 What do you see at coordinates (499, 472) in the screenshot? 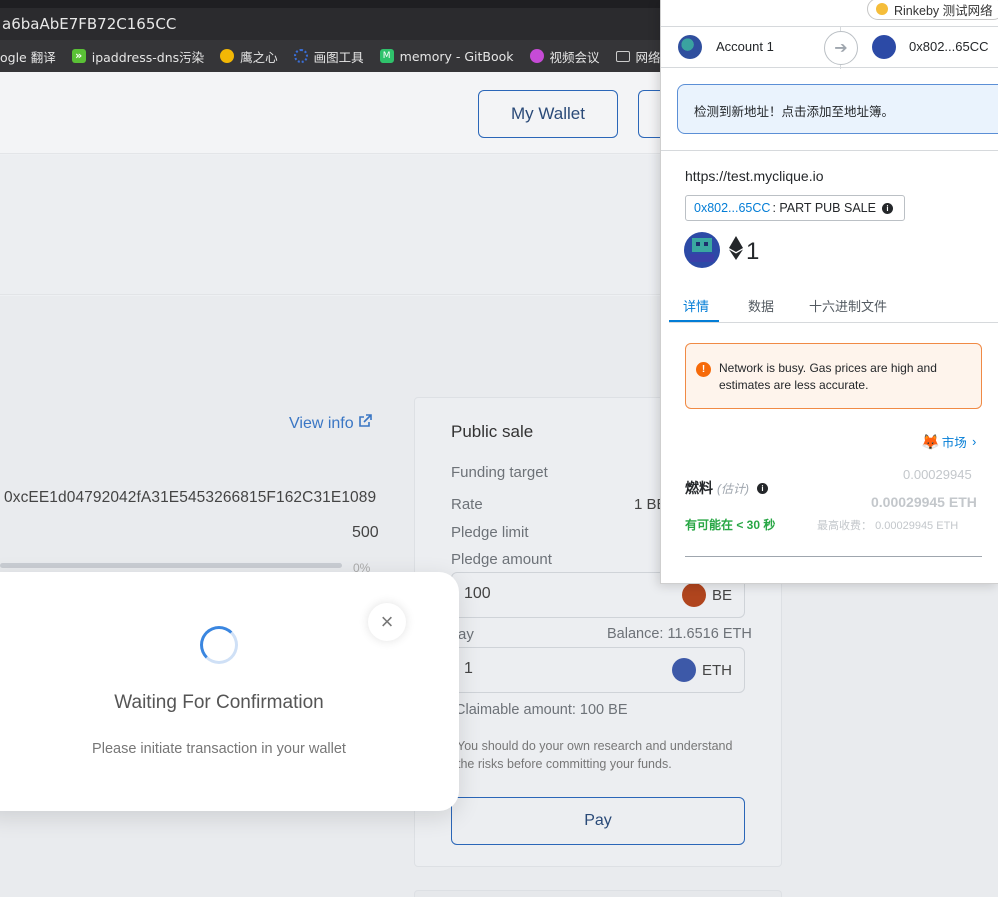
I see `funding-target-label: Funding target` at bounding box center [499, 472].